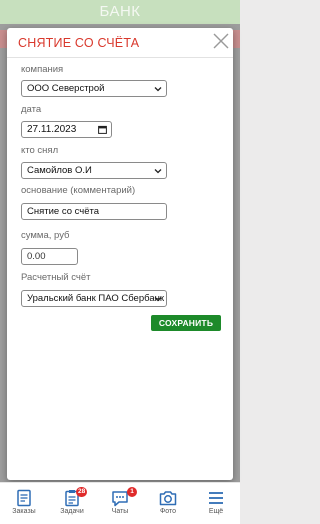 This screenshot has width=320, height=524. Describe the element at coordinates (52, 129) in the screenshot. I see `date-value: 27.11.2023` at that location.